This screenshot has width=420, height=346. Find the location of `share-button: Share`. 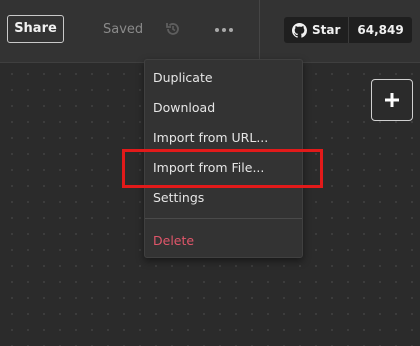

share-button: Share is located at coordinates (35, 29).